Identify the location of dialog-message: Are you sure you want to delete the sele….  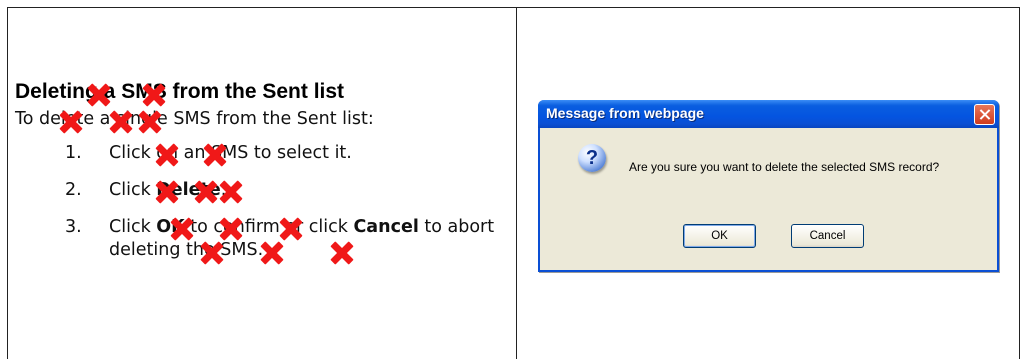
(784, 167).